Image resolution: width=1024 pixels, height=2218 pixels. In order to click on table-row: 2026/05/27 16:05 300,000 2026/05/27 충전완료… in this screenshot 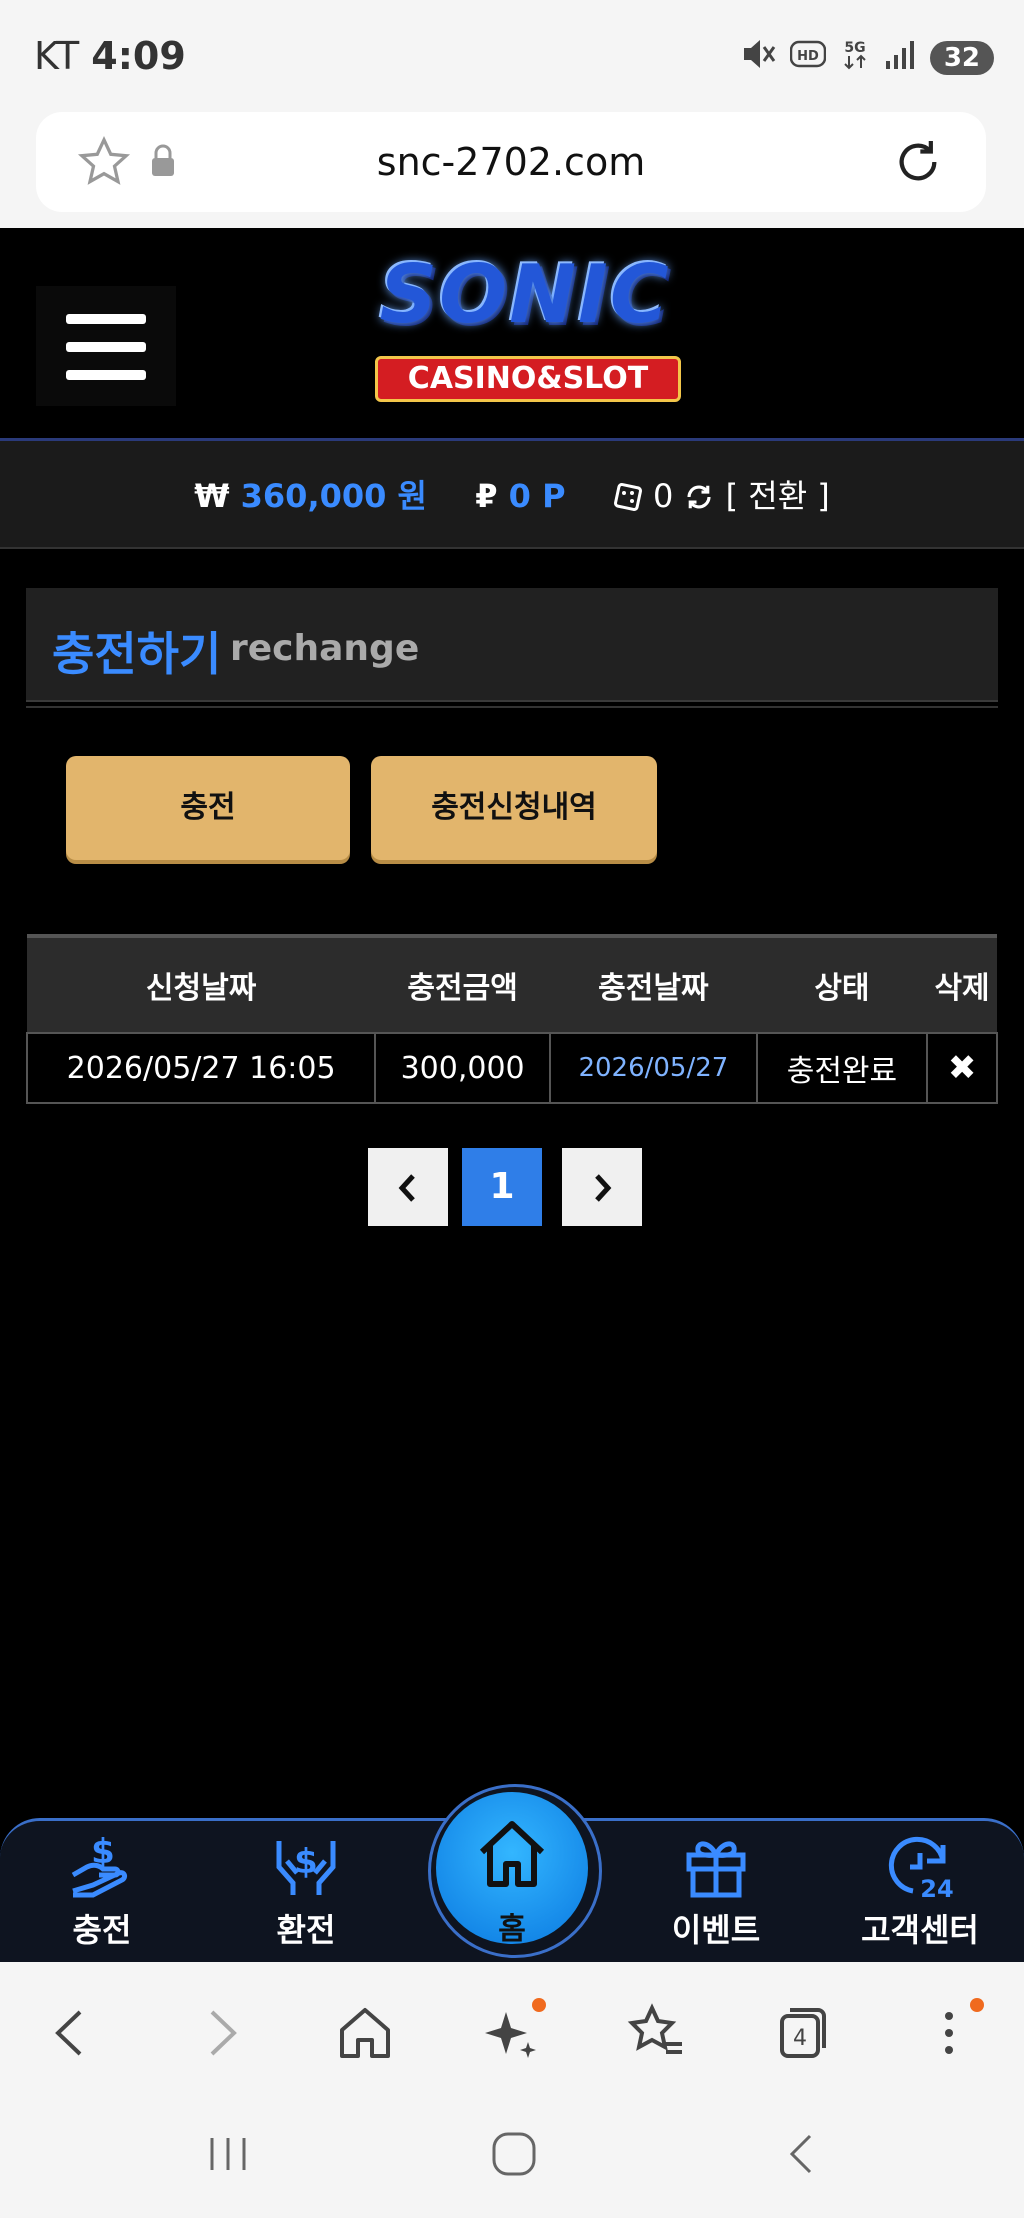, I will do `click(511, 1068)`.